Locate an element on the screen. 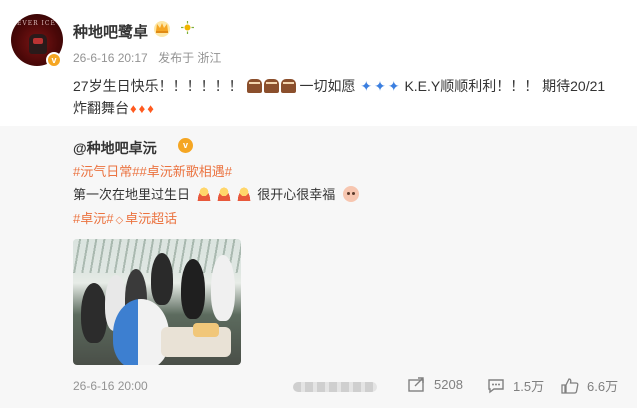  like-button: 6.6万 is located at coordinates (589, 385).